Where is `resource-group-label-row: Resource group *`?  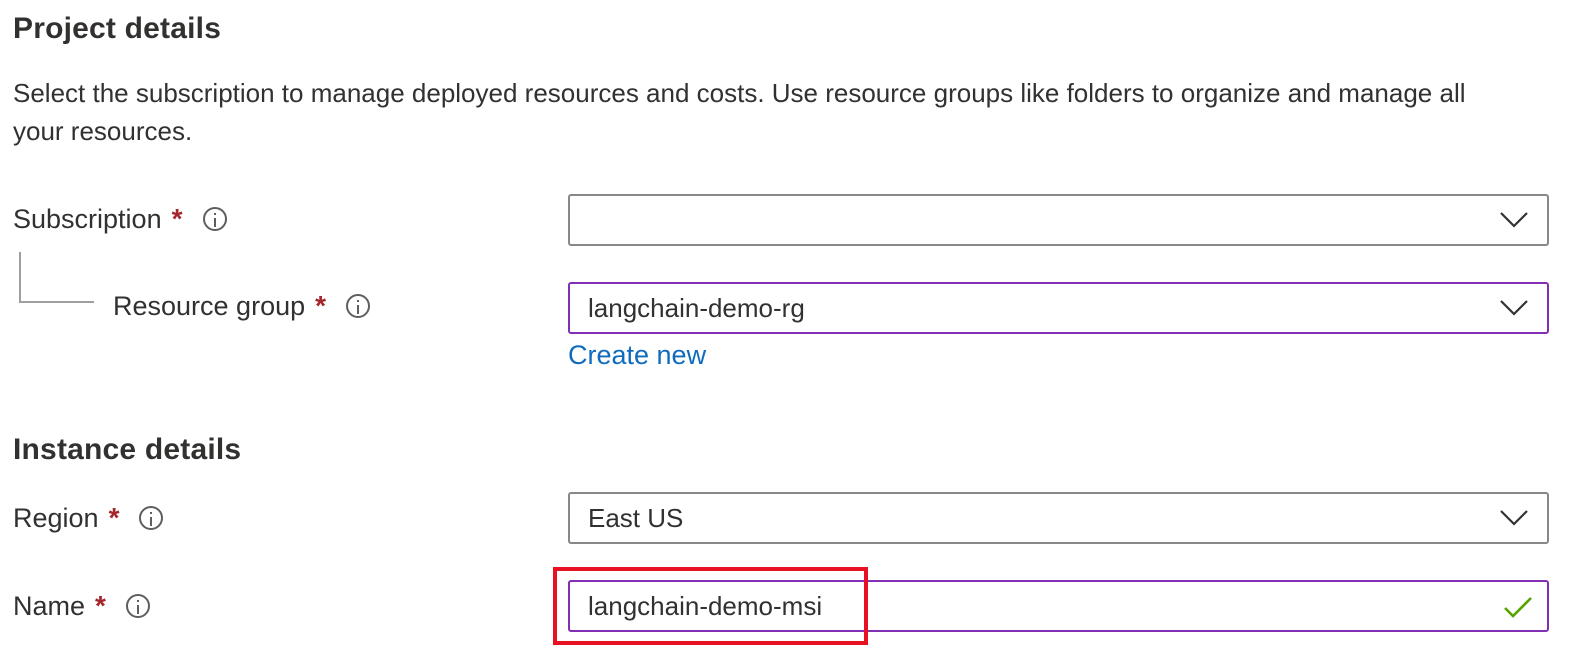 resource-group-label-row: Resource group * is located at coordinates (242, 306).